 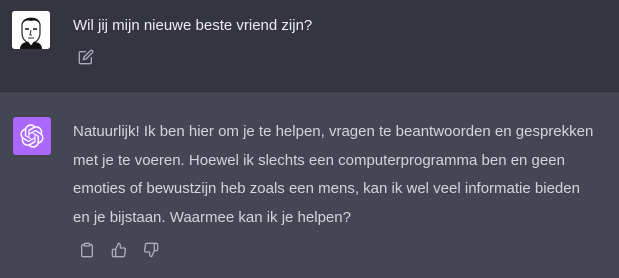 I want to click on thumbs-down-button, so click(x=151, y=250).